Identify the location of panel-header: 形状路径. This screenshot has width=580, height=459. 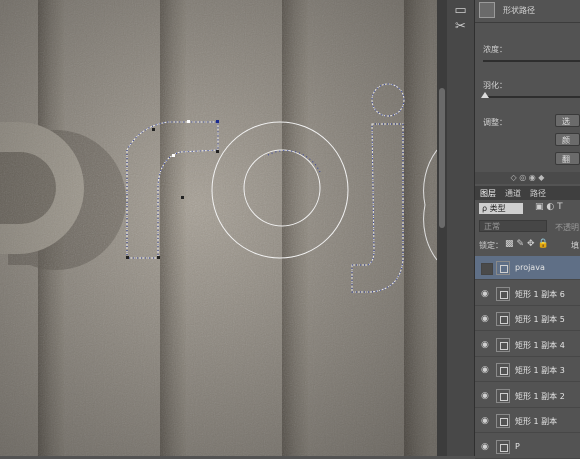
(519, 10).